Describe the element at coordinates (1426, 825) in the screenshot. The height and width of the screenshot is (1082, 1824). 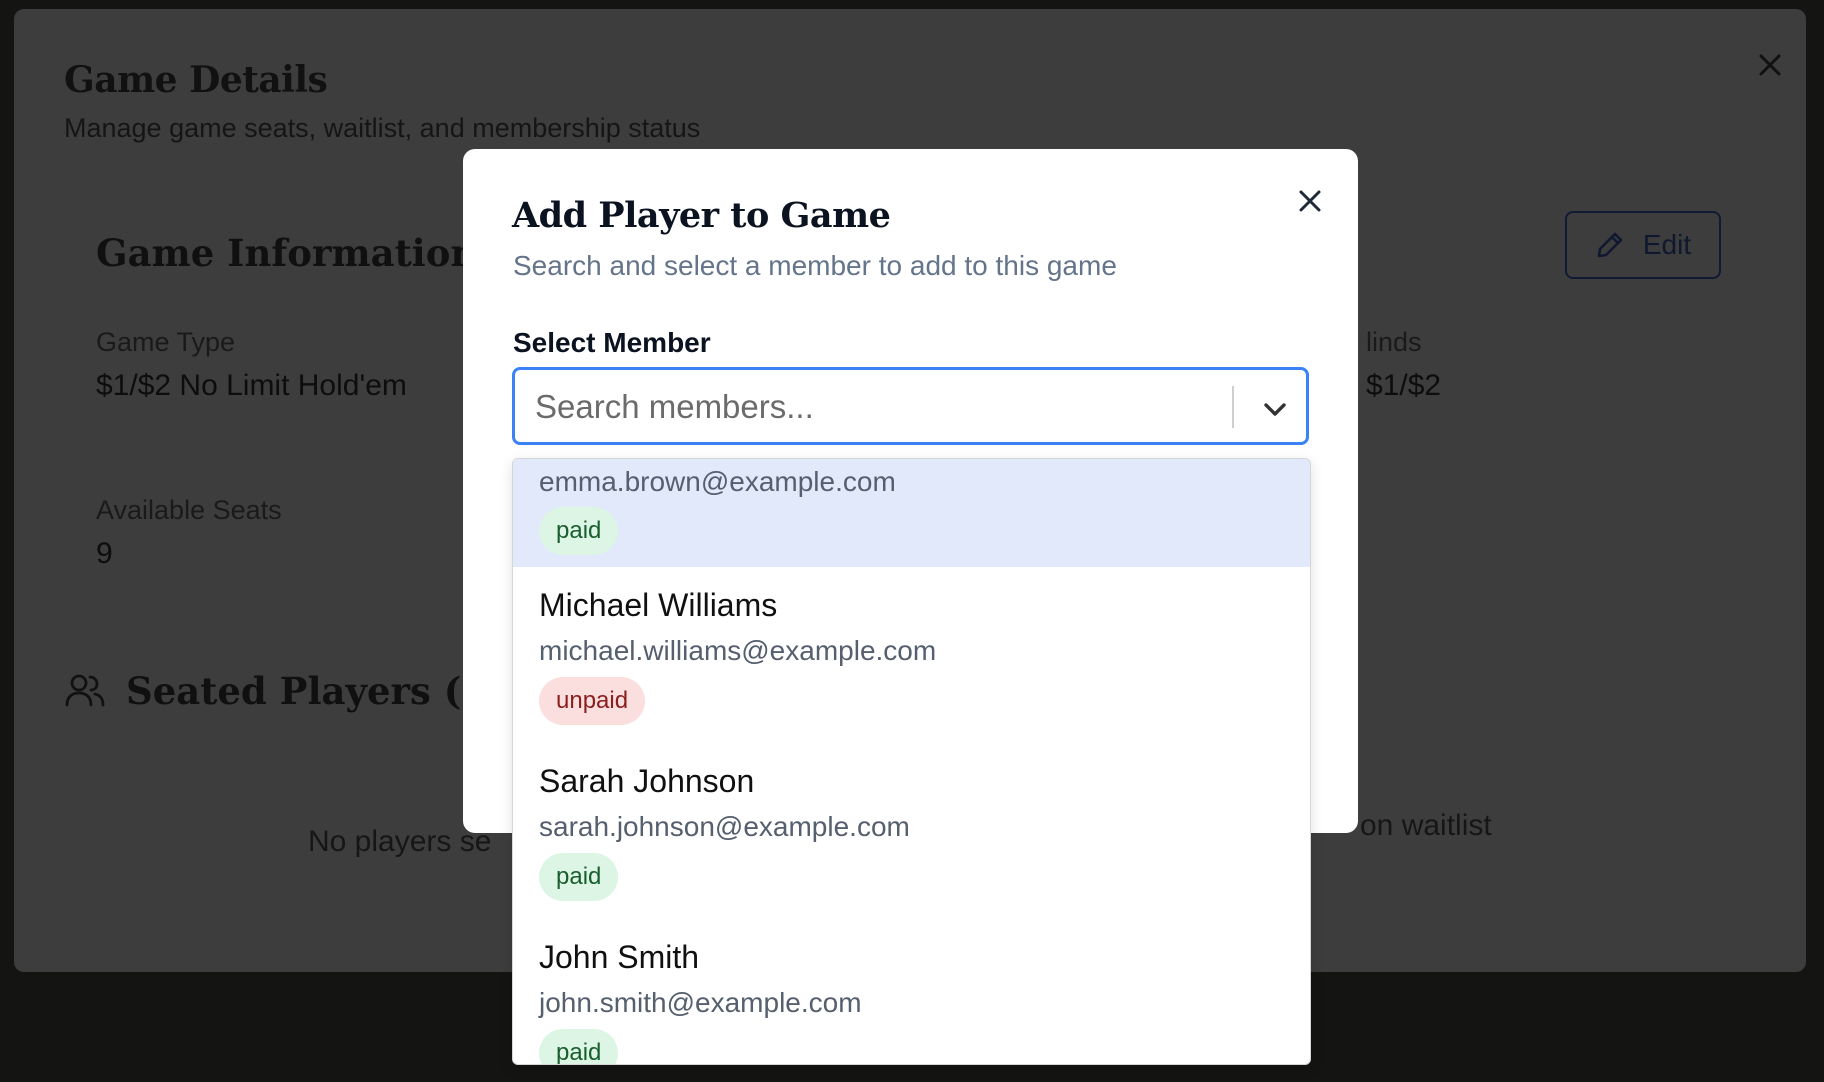
I see `waitlist-text: on waitlist` at that location.